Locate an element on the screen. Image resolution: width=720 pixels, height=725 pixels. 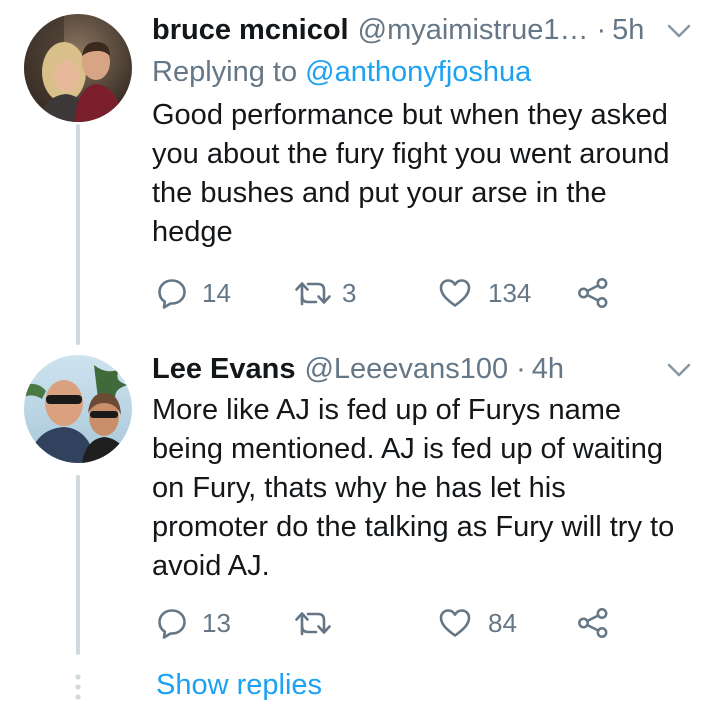
like-count: 84 is located at coordinates (502, 622).